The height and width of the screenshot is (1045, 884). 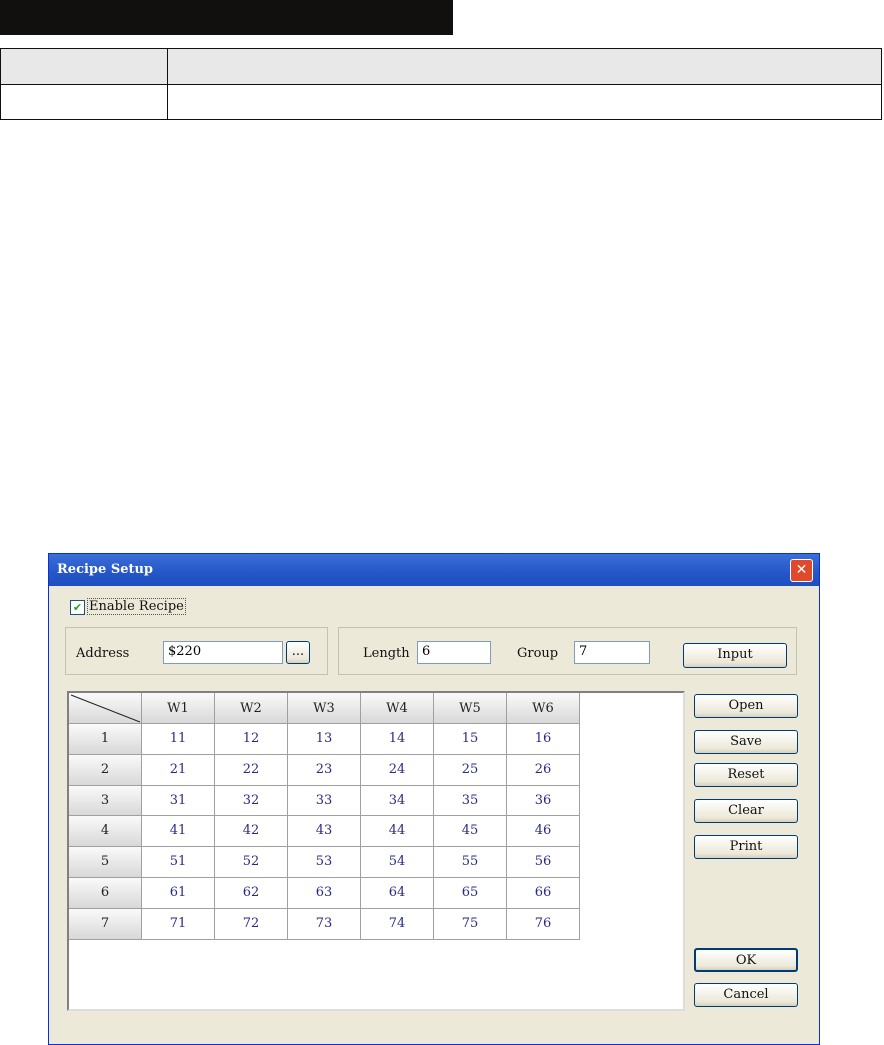 I want to click on grid-cell: 56, so click(x=543, y=862).